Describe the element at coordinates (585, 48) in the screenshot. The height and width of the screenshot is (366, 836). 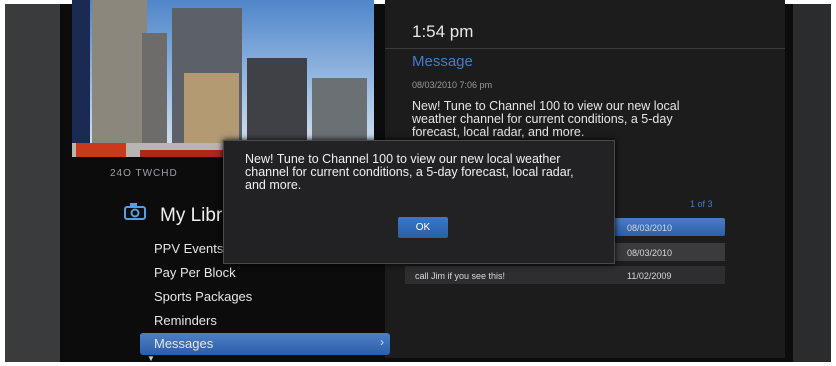
I see `divider` at that location.